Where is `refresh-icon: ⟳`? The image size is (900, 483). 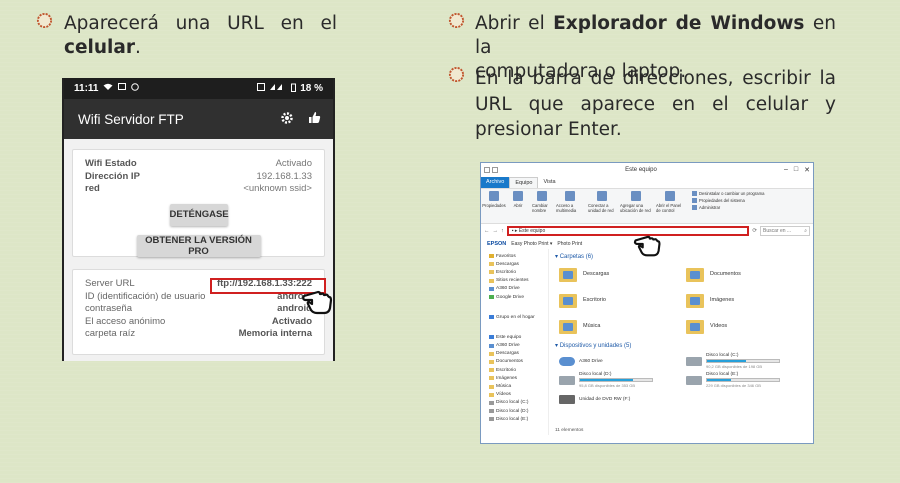 refresh-icon: ⟳ is located at coordinates (754, 231).